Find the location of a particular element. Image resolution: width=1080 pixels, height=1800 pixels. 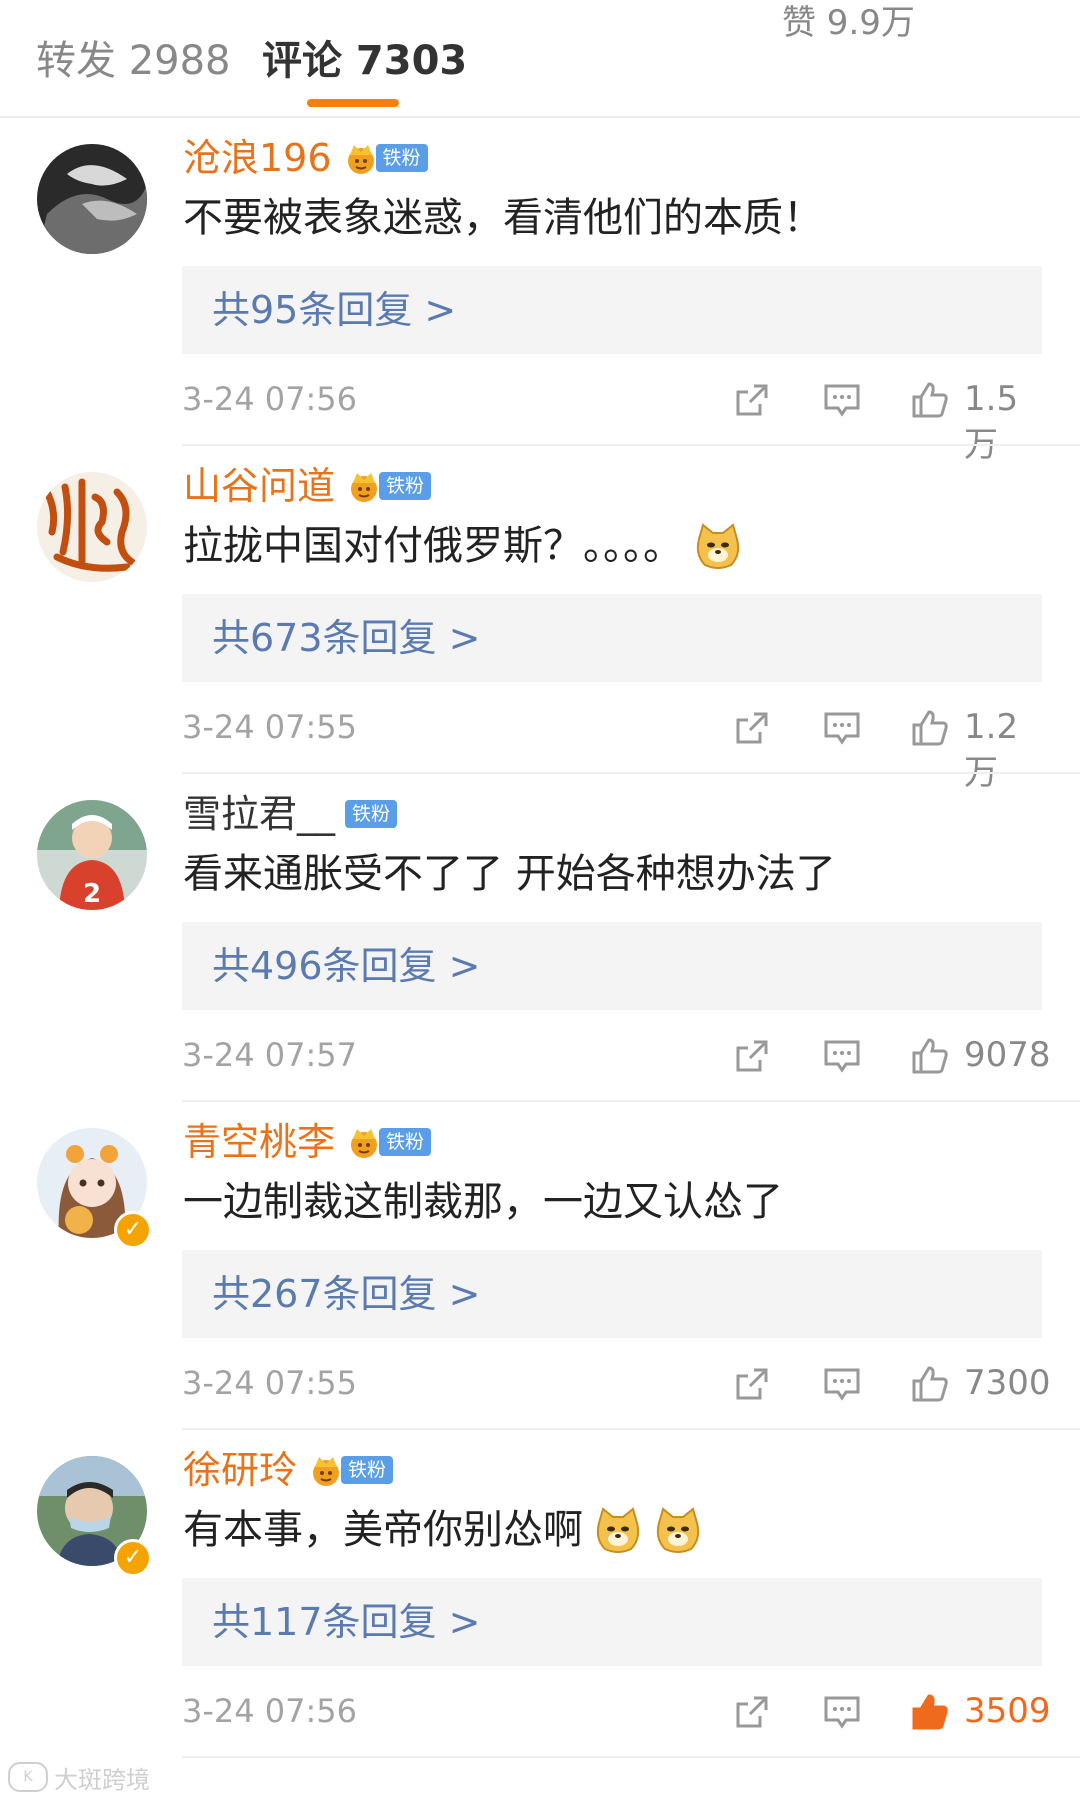

svg-text: 2 is located at coordinates (92, 894).